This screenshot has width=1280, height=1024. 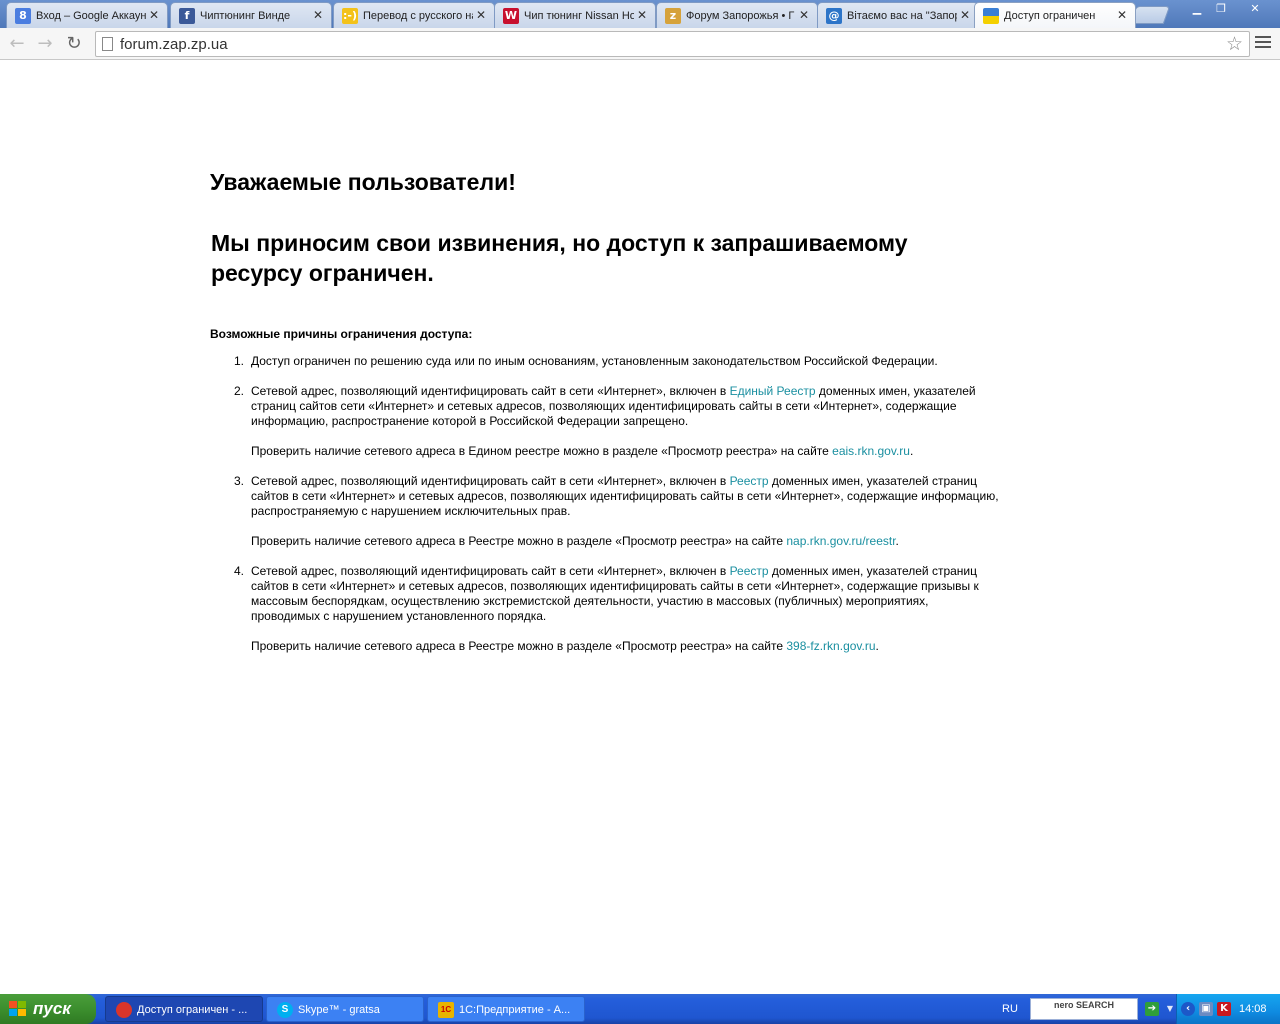 I want to click on flag-icon, so click(x=991, y=16).